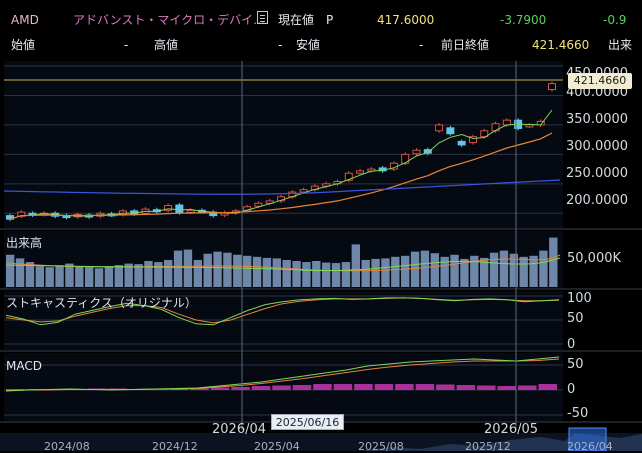  What do you see at coordinates (488, 446) in the screenshot?
I see `x-label-4: 2025/12` at bounding box center [488, 446].